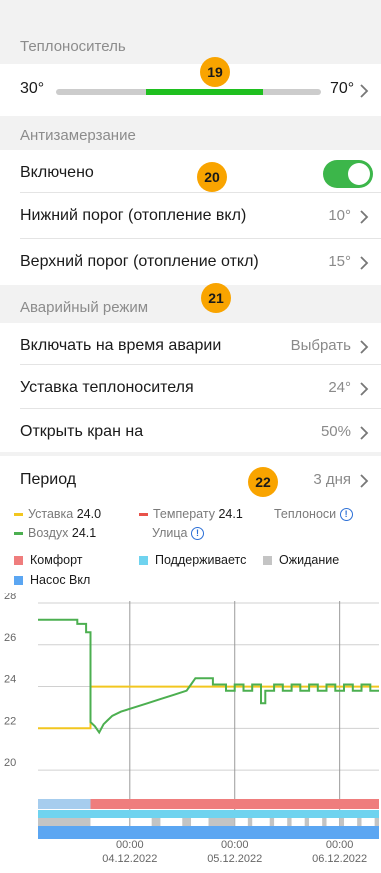  Describe the element at coordinates (184, 514) in the screenshot. I see `legend-temp-label: Температу` at that location.